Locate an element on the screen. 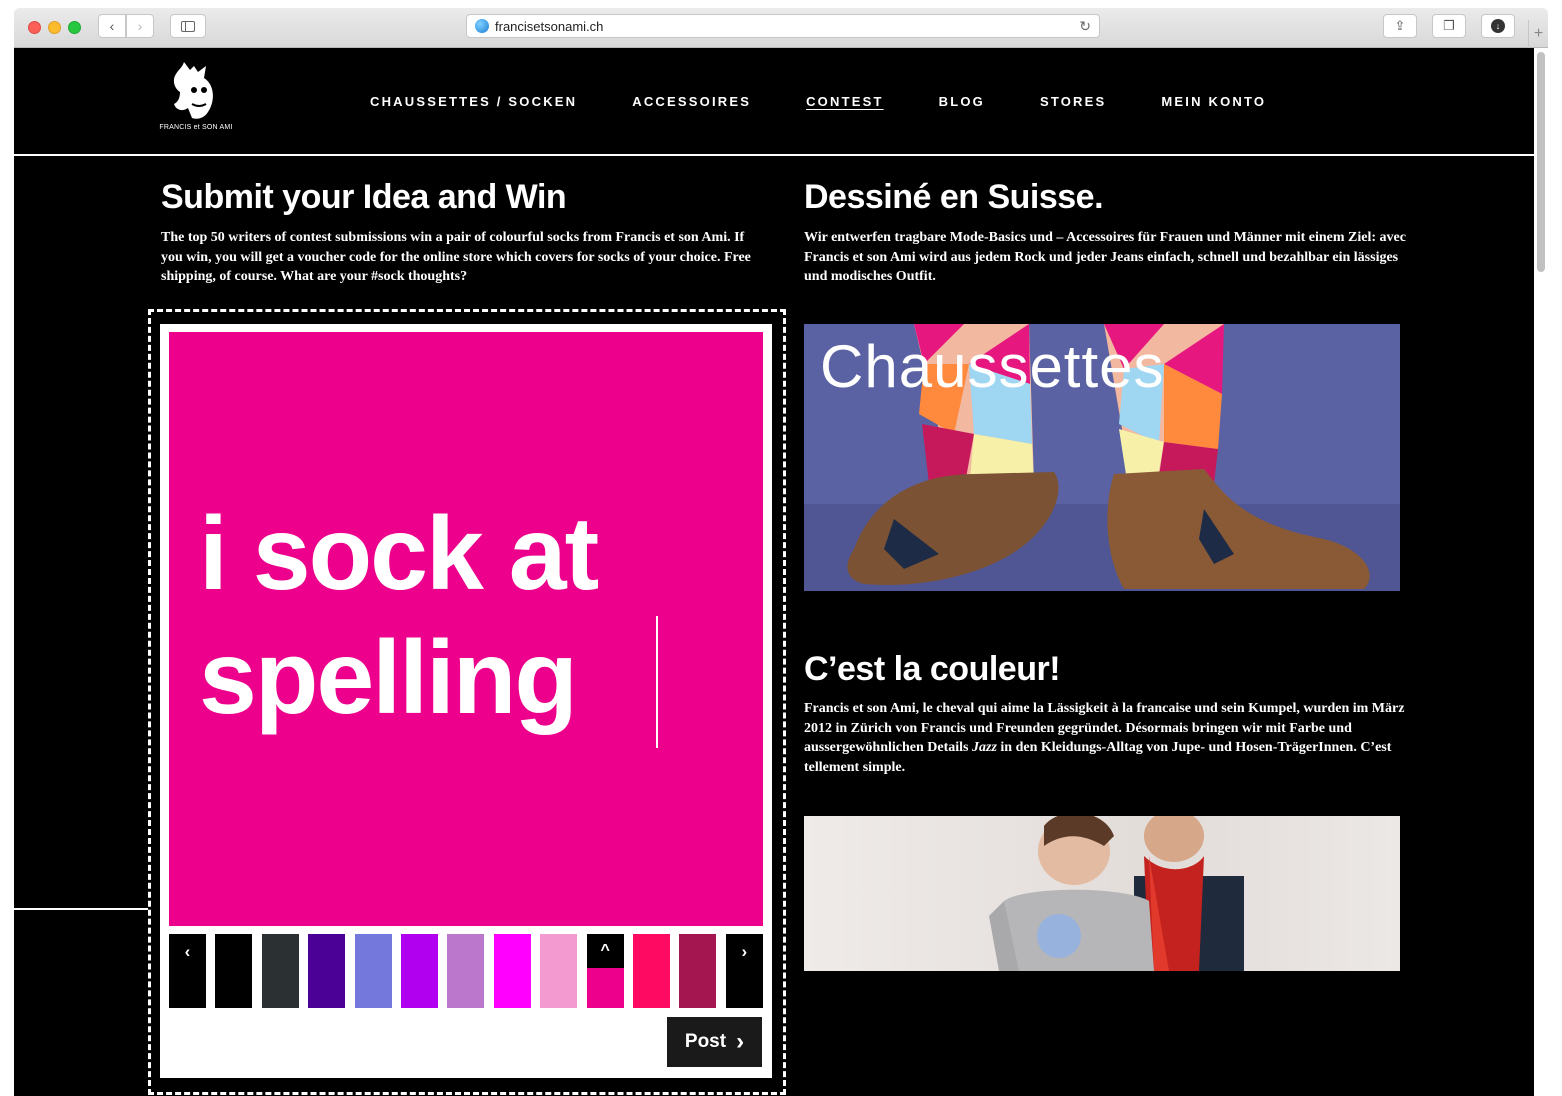 The width and height of the screenshot is (1562, 1096). post-button: Post › is located at coordinates (714, 1042).